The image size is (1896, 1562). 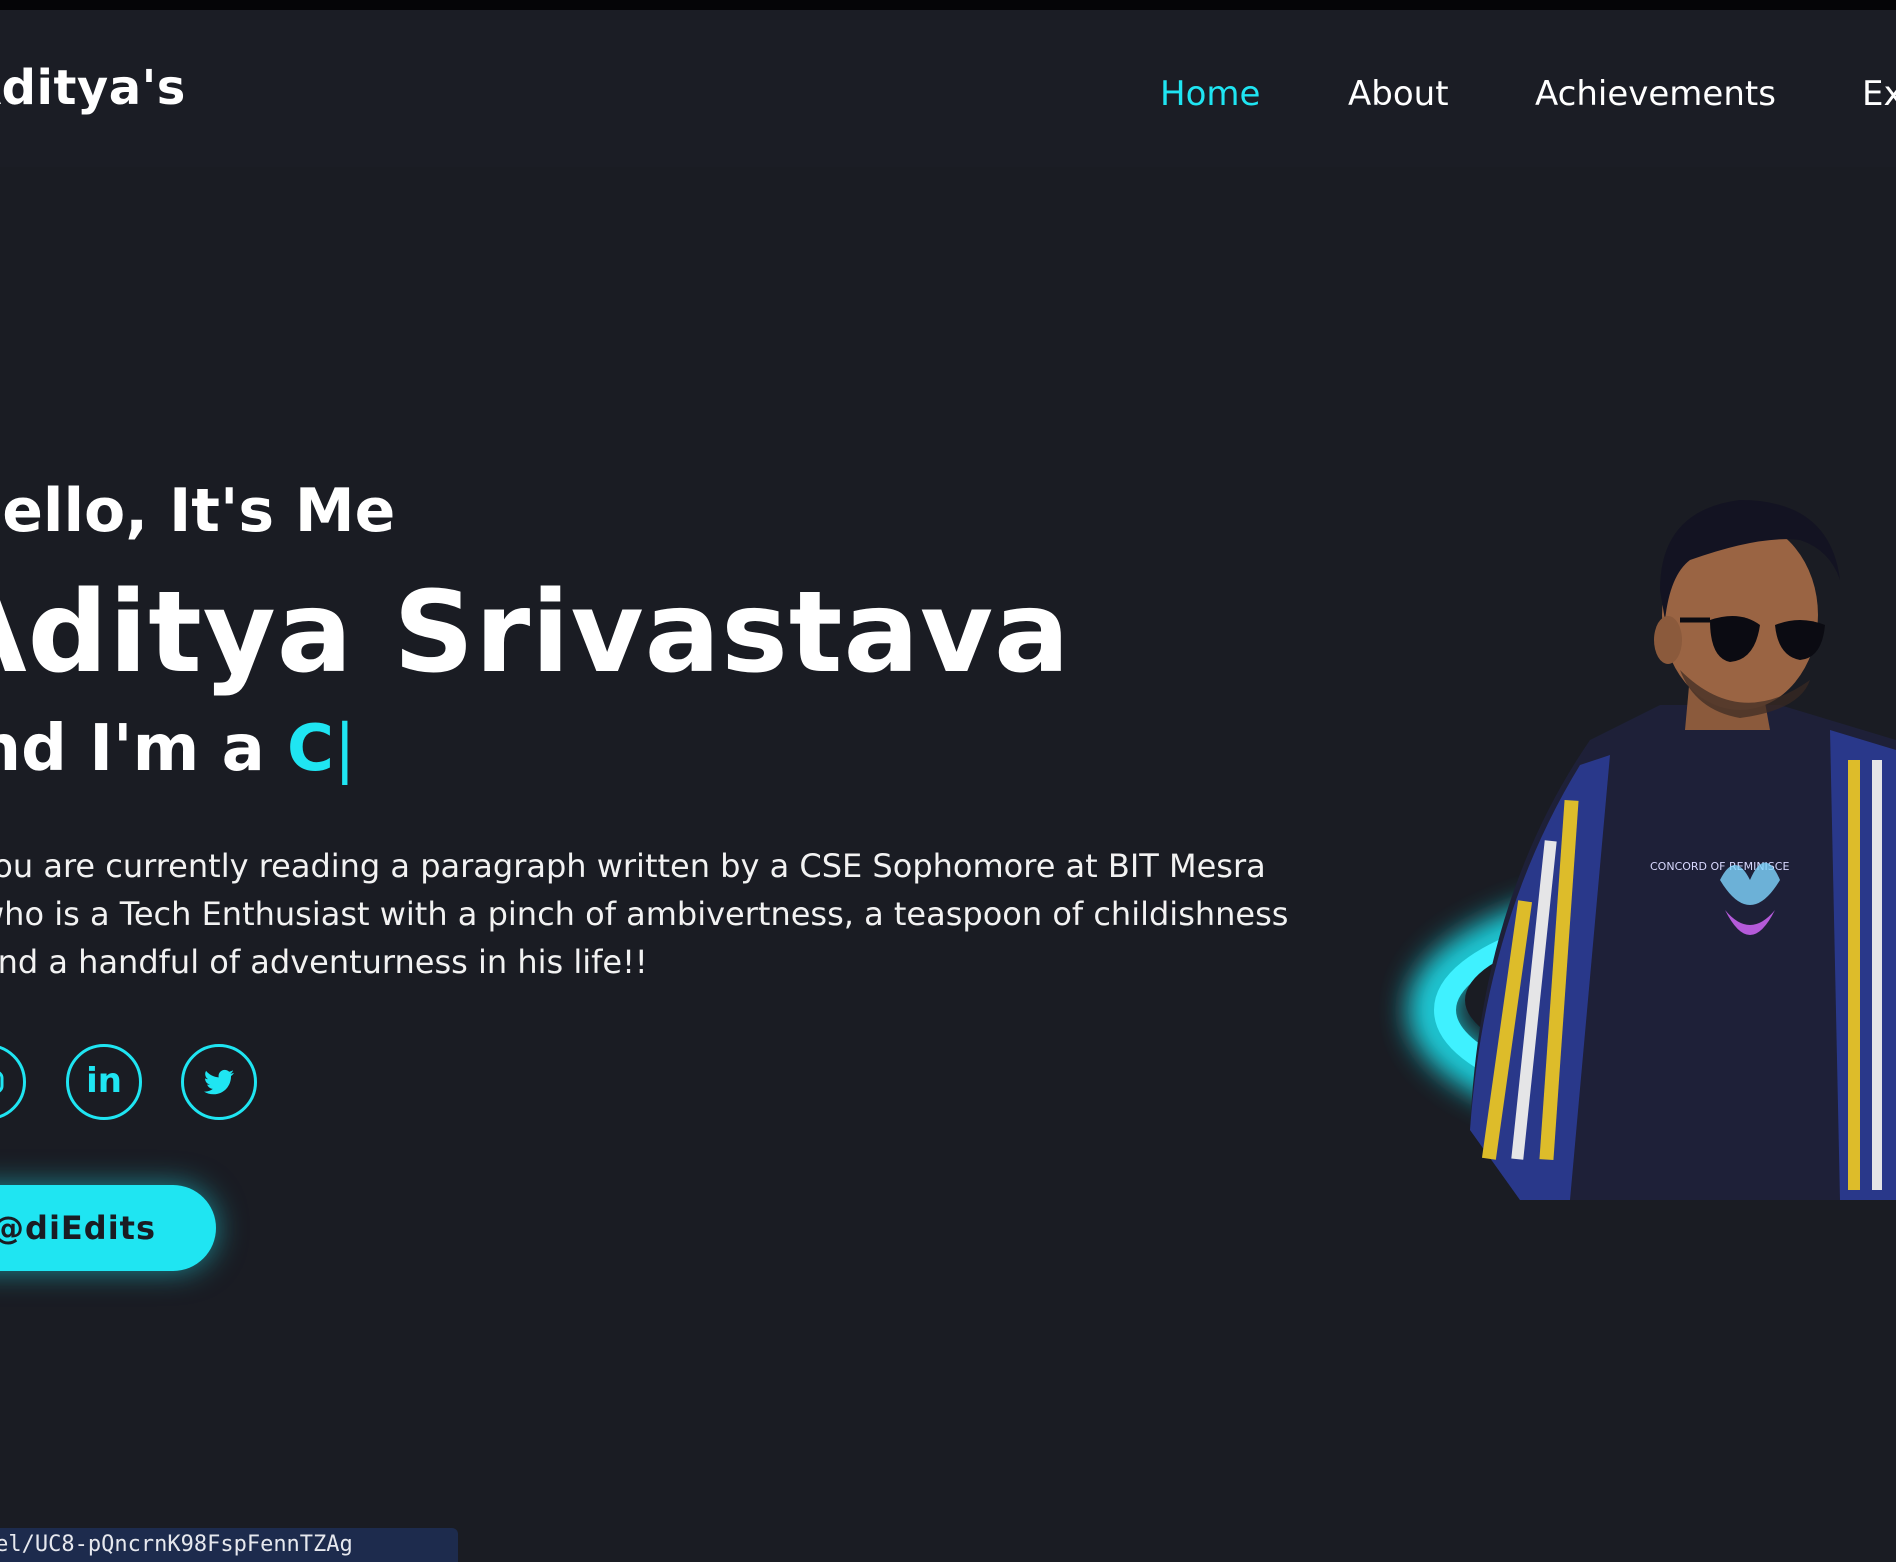 What do you see at coordinates (132, 749) in the screenshot?
I see `role-prefix: And I'm a` at bounding box center [132, 749].